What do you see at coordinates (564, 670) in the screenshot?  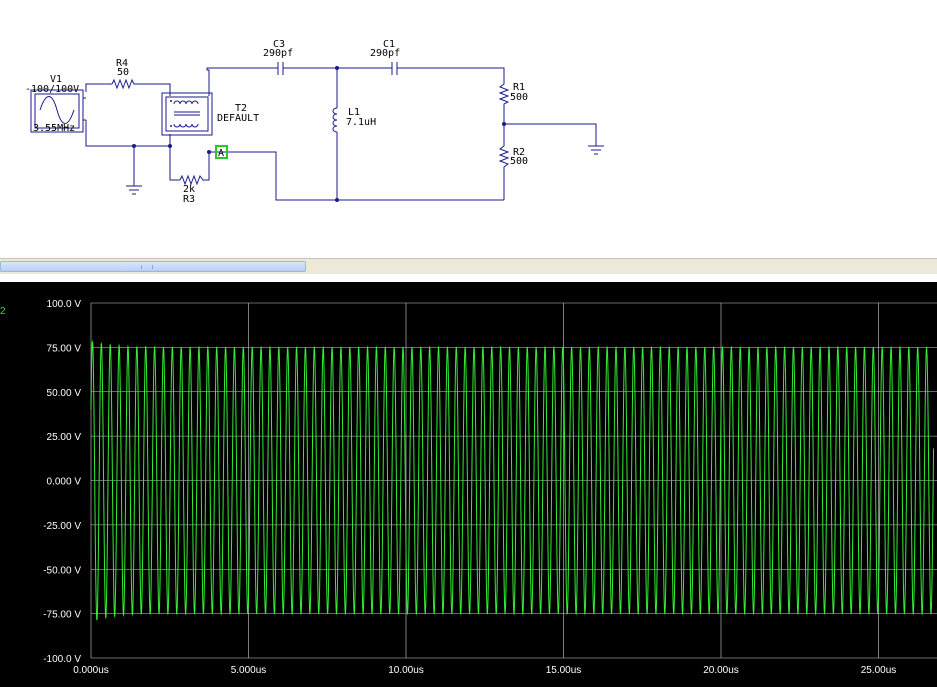 I see `x-tick-label: 15.00us` at bounding box center [564, 670].